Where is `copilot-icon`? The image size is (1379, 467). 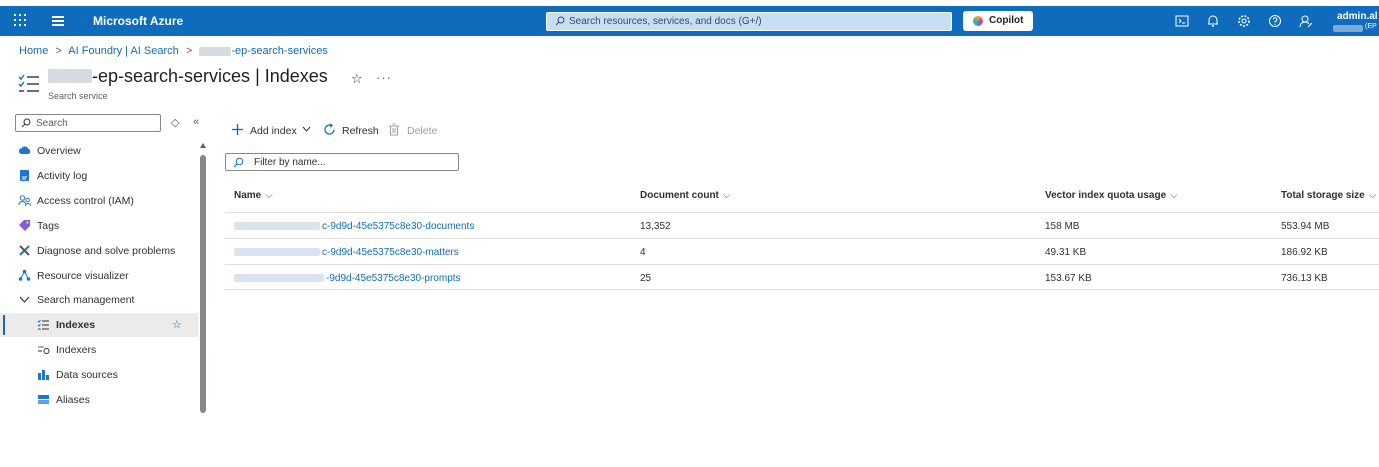
copilot-icon is located at coordinates (978, 21).